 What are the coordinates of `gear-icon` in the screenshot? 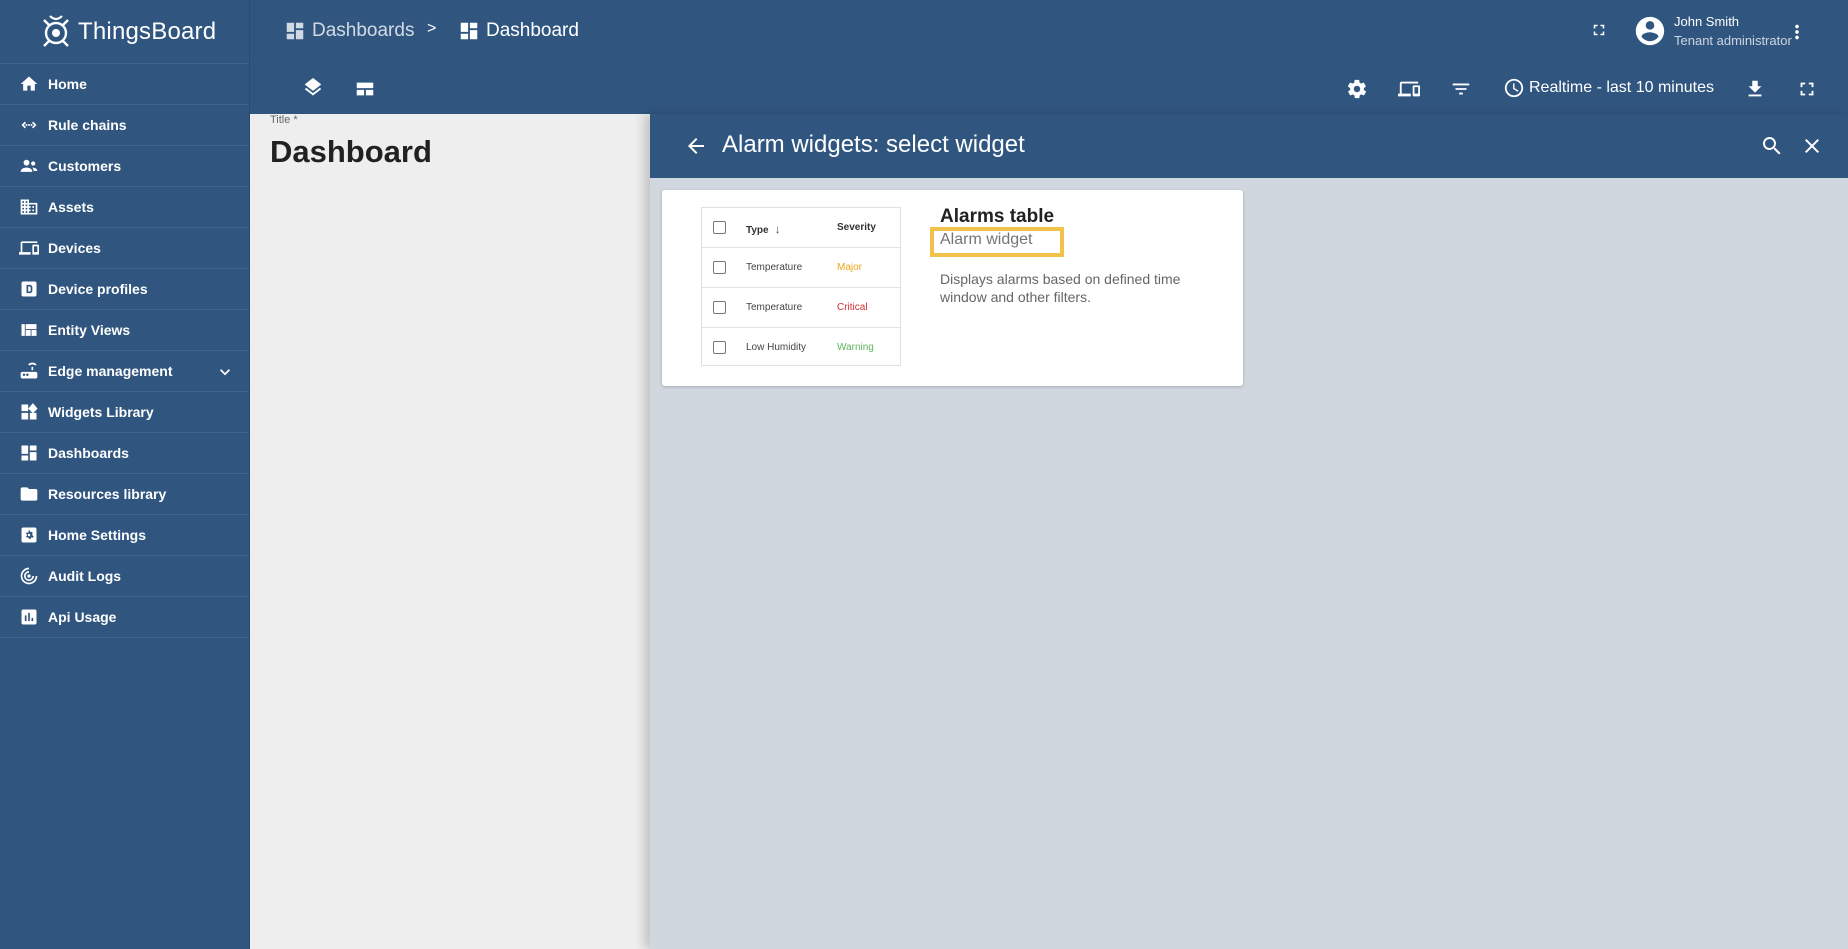 It's located at (1357, 89).